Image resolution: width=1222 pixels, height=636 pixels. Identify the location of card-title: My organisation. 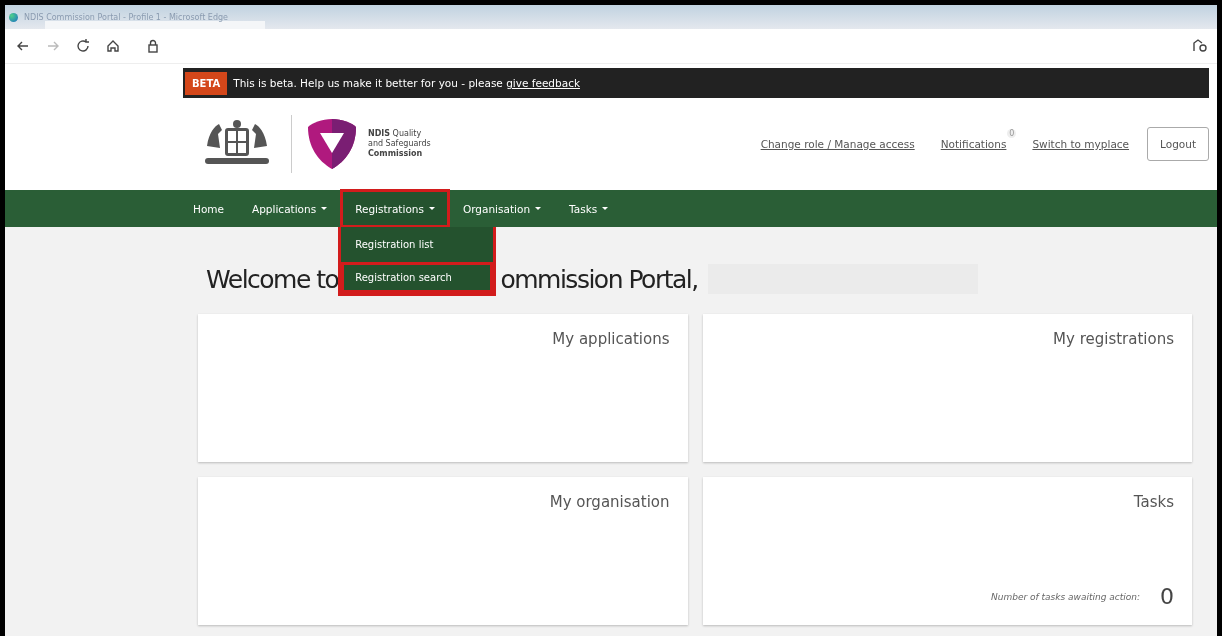
(609, 502).